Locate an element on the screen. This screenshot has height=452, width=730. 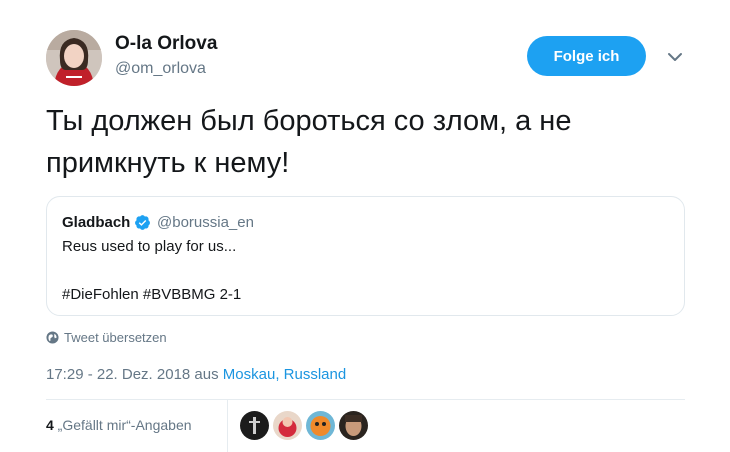
quoted-author-handle: @borussia_en is located at coordinates (205, 222).